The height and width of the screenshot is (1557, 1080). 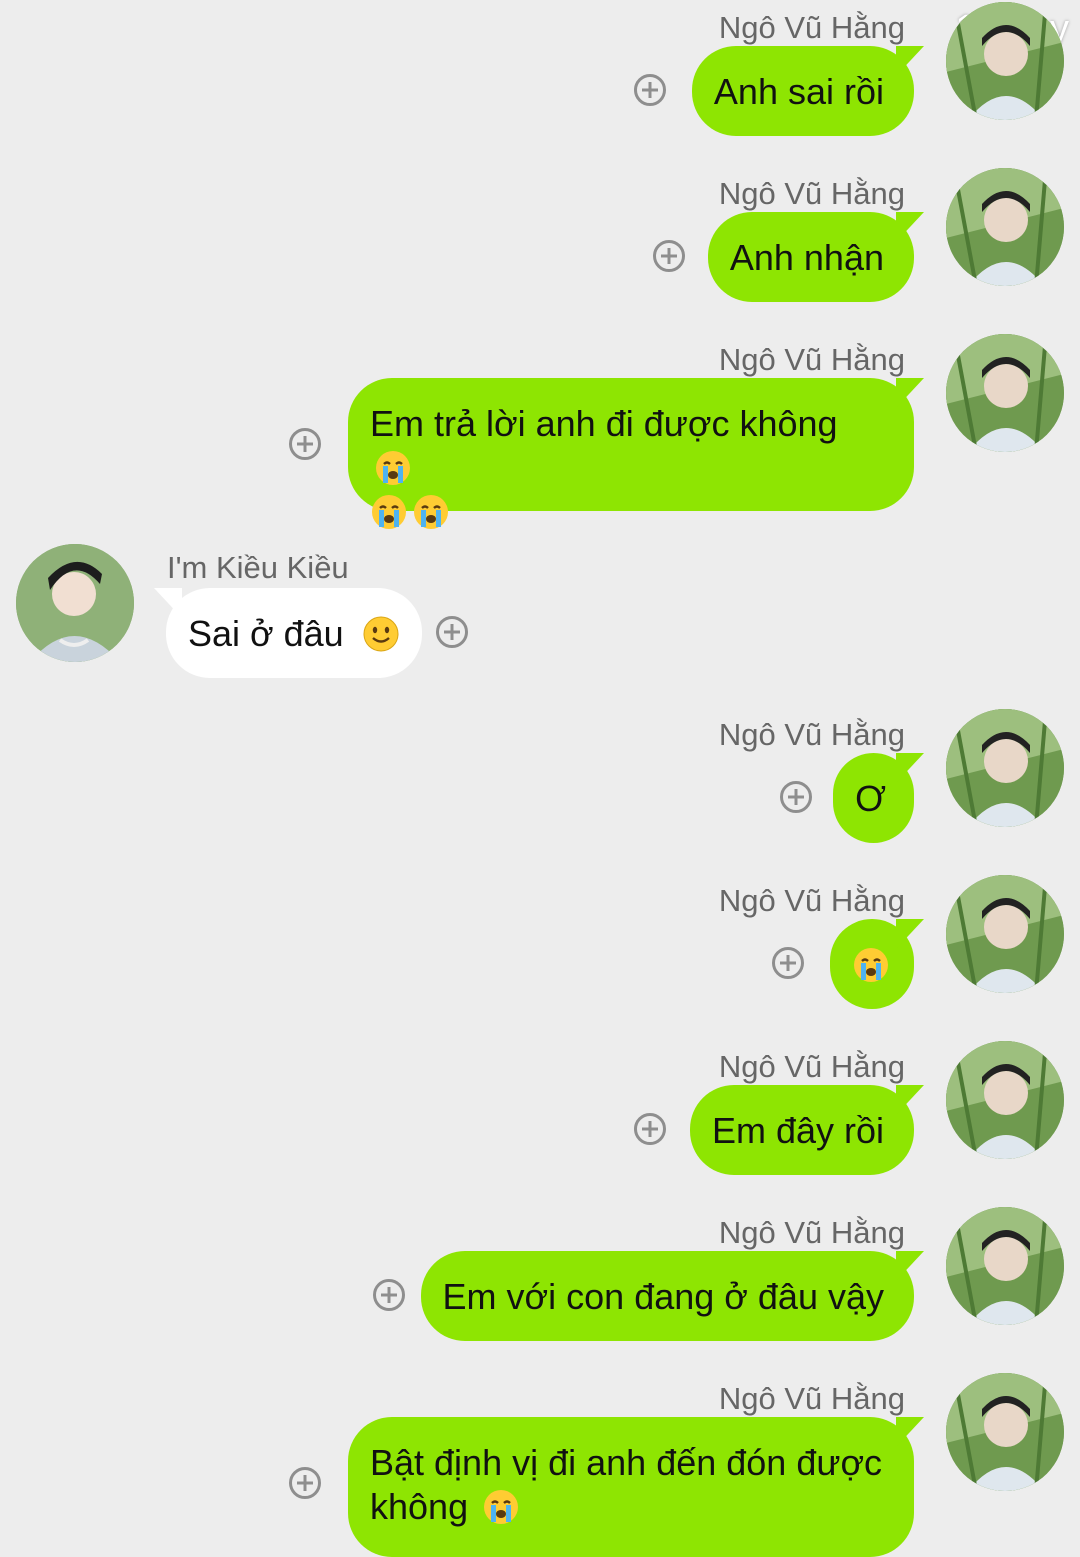 What do you see at coordinates (797, 1130) in the screenshot?
I see `message-text: Em đây rồi` at bounding box center [797, 1130].